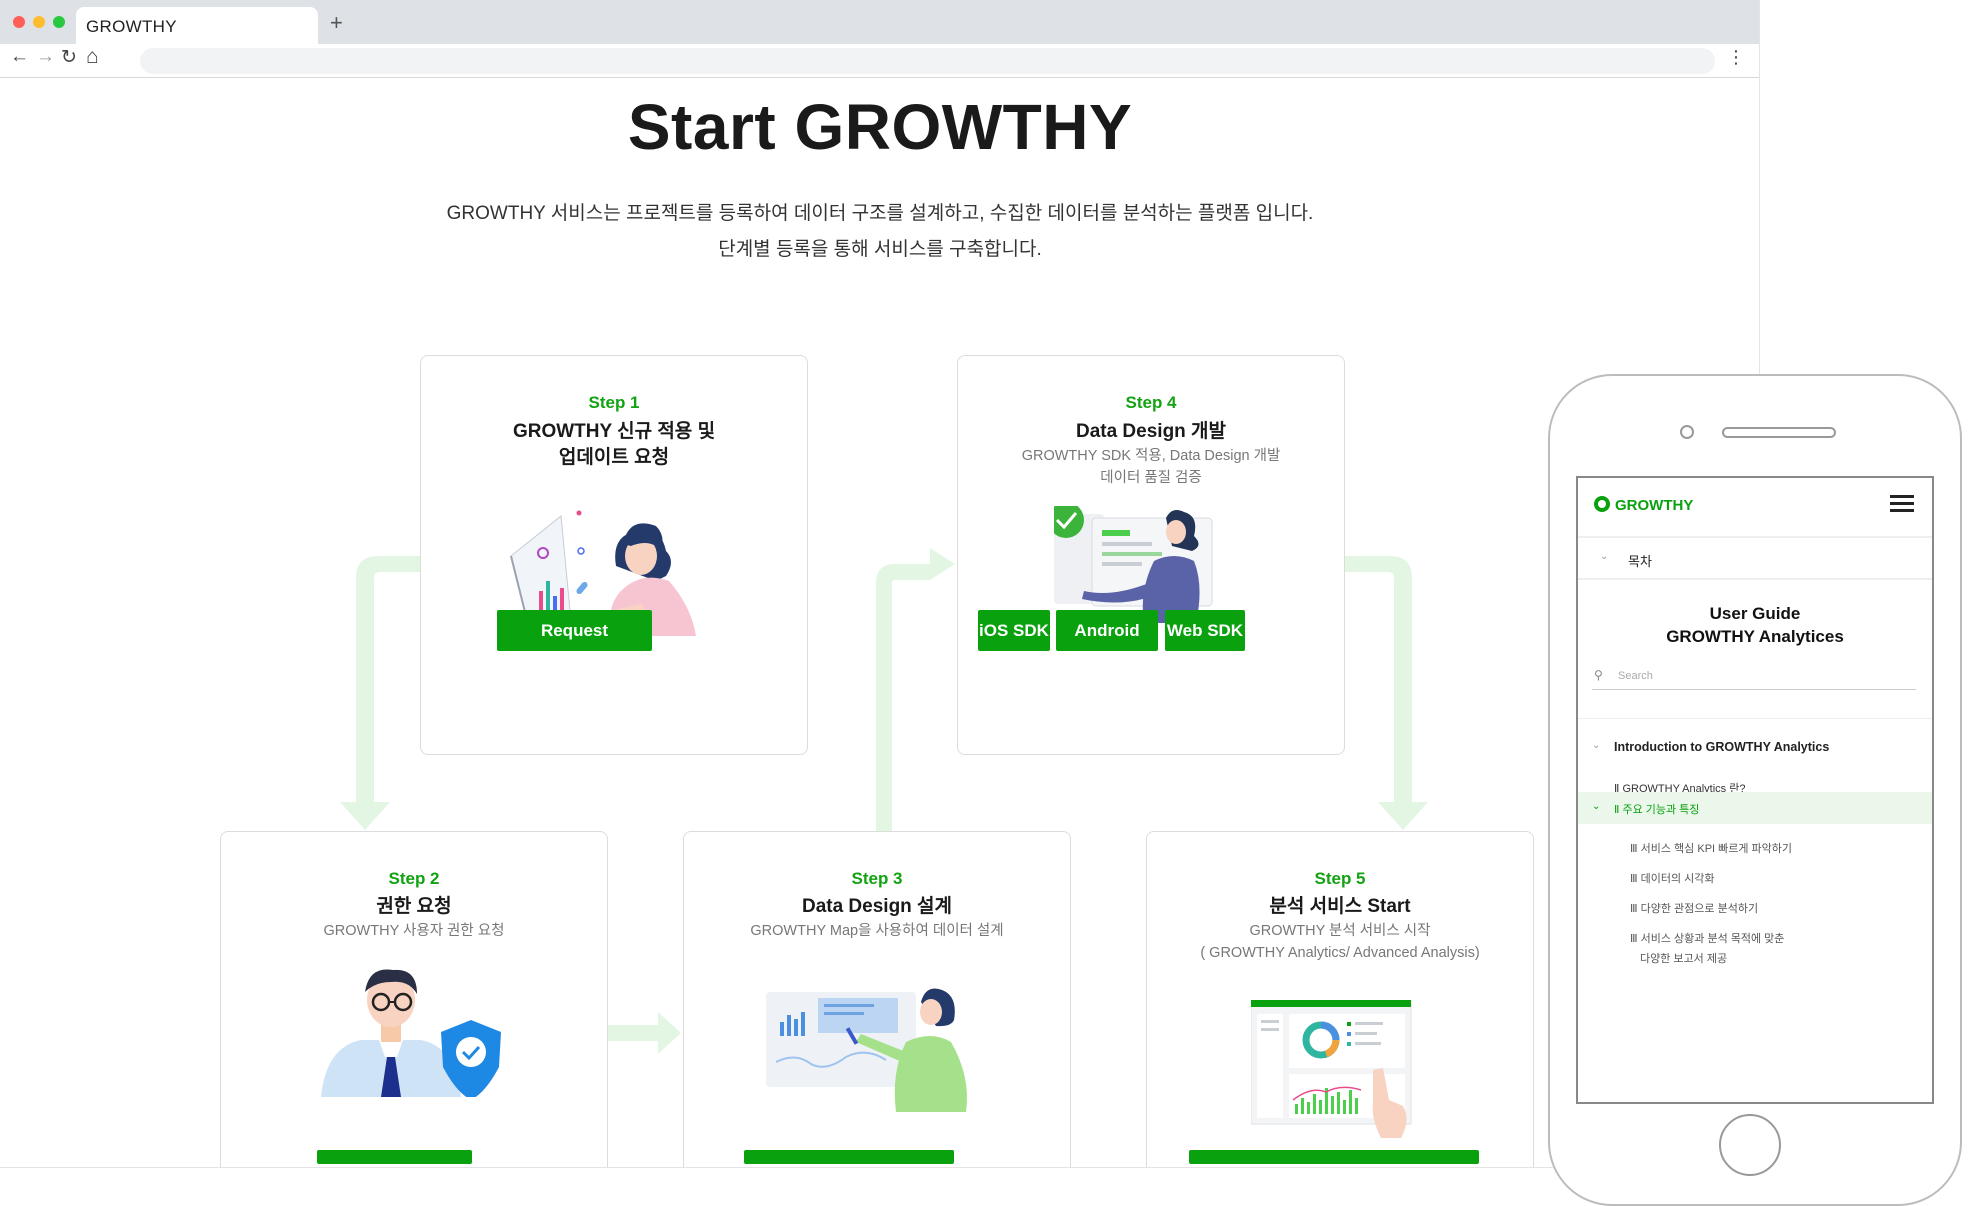 Image resolution: width=1970 pixels, height=1206 pixels. I want to click on step3-label: Step 3, so click(877, 878).